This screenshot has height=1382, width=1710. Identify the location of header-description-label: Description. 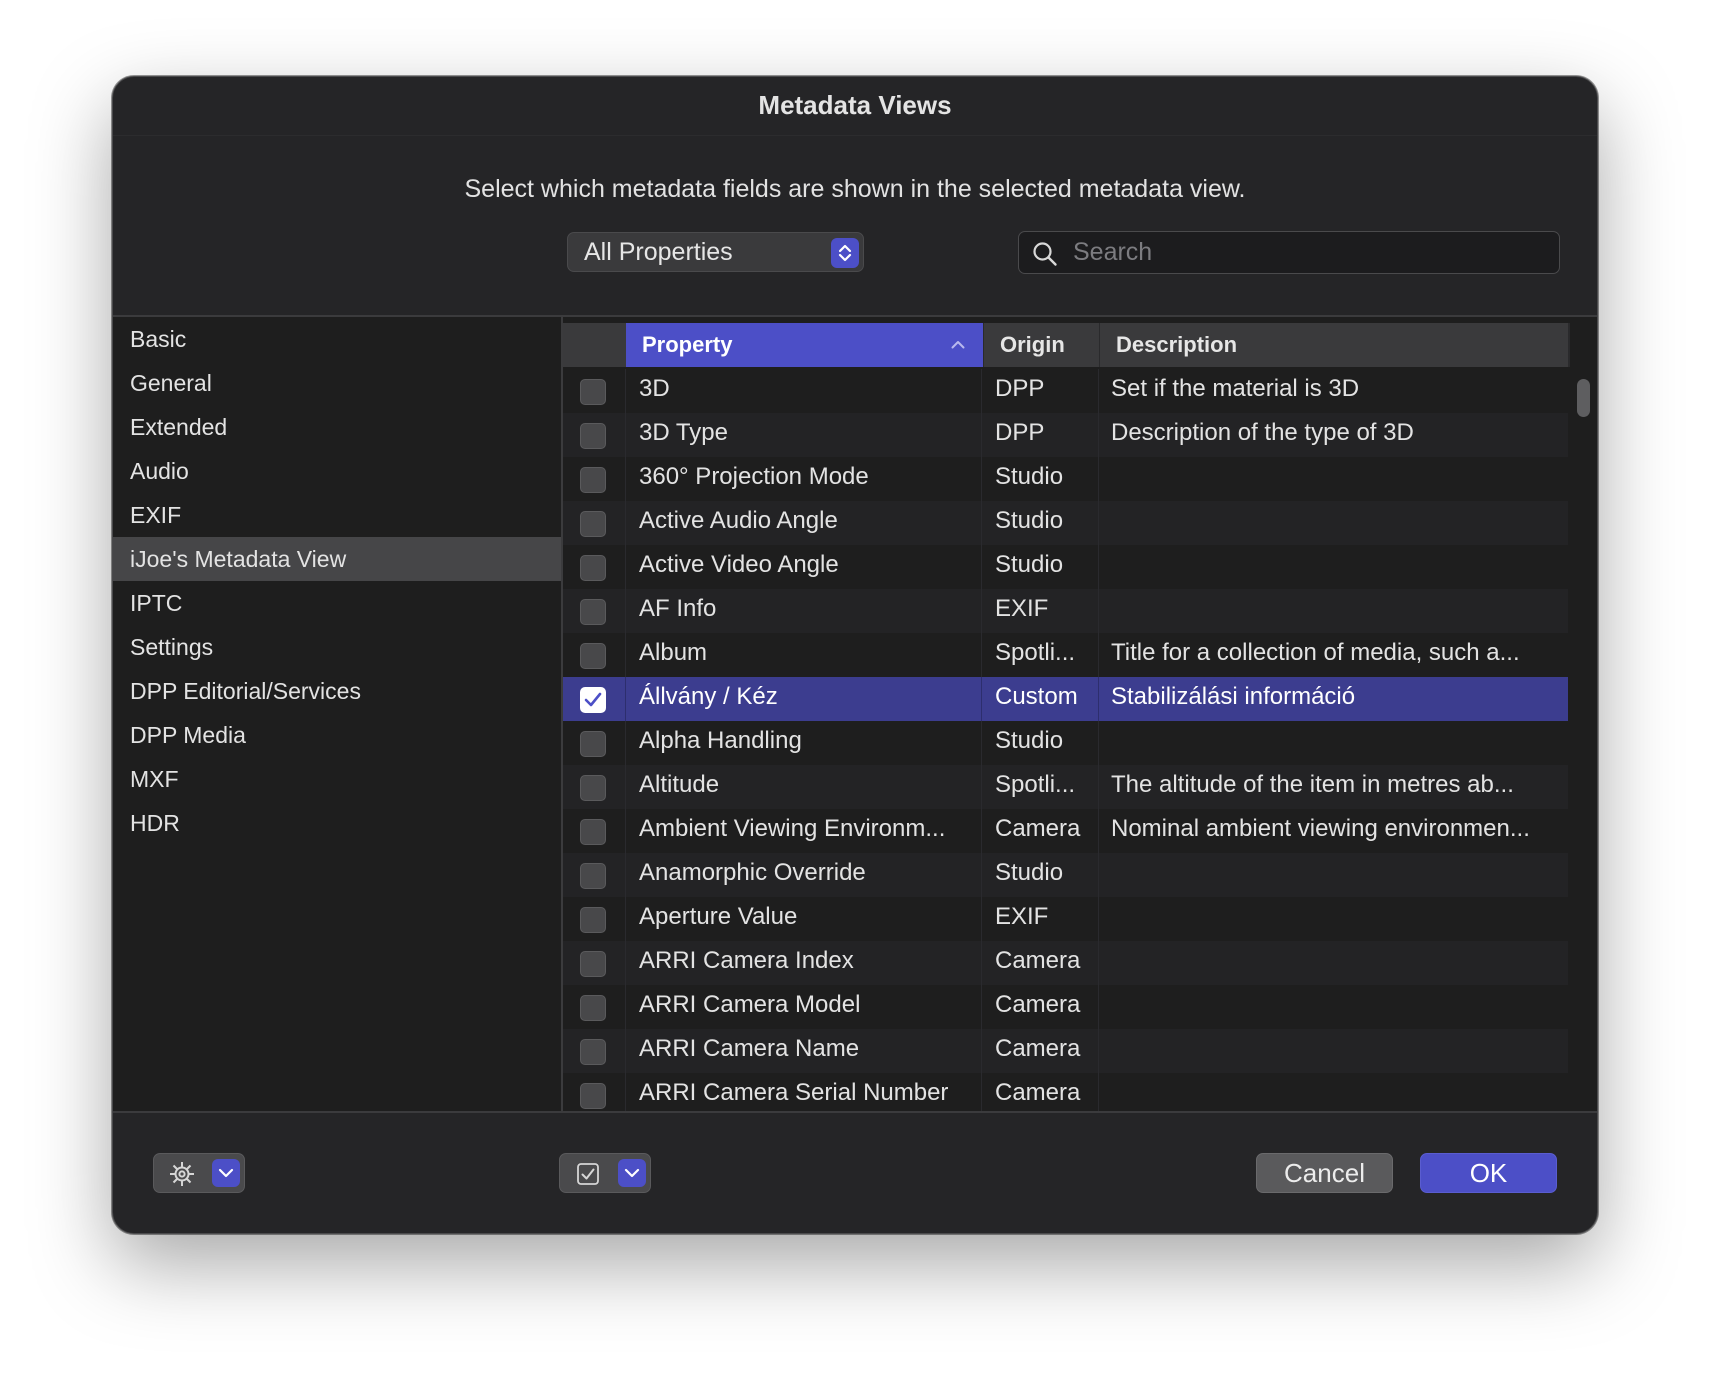
(1177, 344).